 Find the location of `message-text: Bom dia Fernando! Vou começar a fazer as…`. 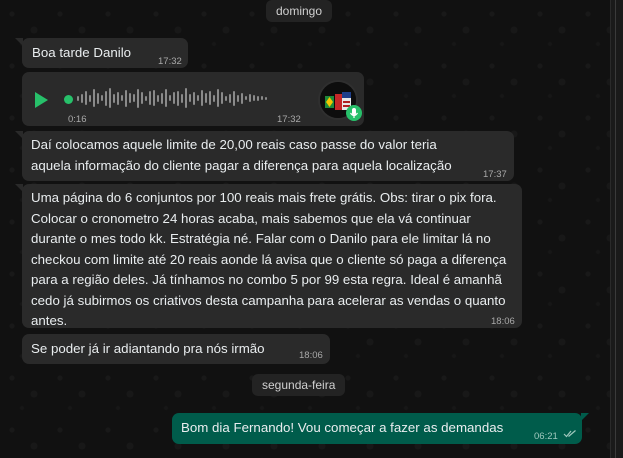

message-text: Bom dia Fernando! Vou começar a fazer as… is located at coordinates (342, 427).